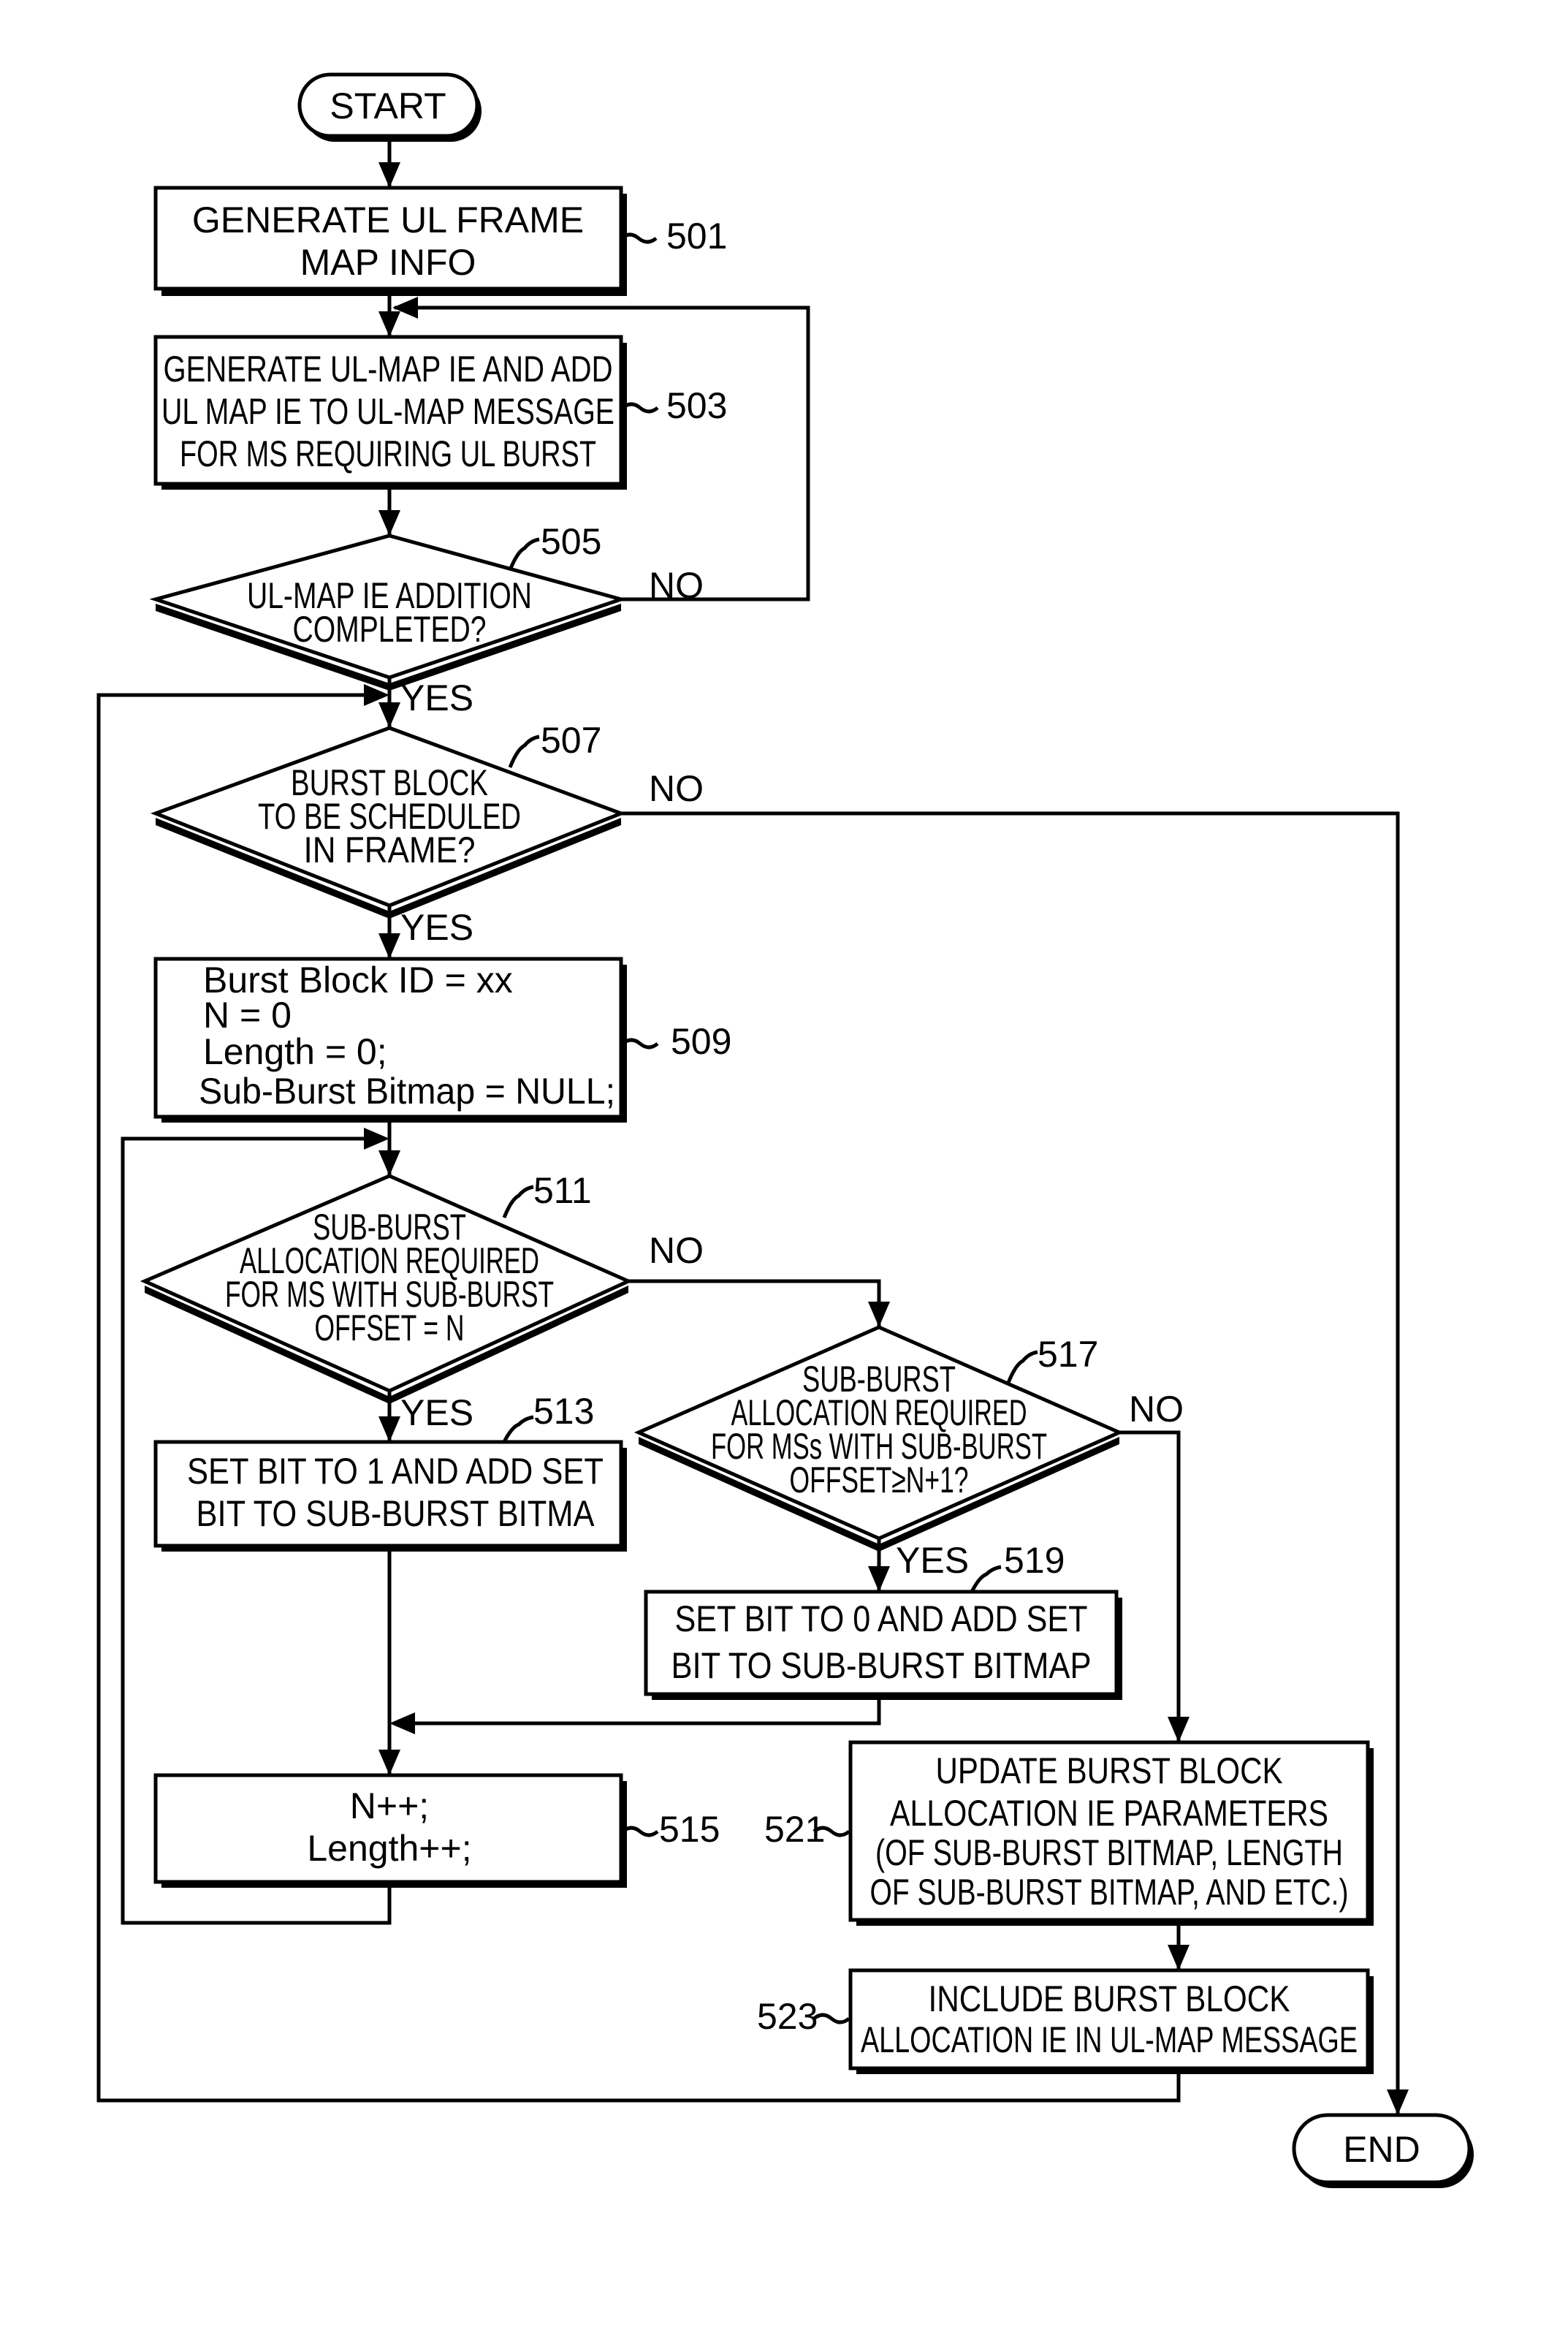 This screenshot has height=2327, width=1568. What do you see at coordinates (787, 2016) in the screenshot?
I see `ref-523: 523` at bounding box center [787, 2016].